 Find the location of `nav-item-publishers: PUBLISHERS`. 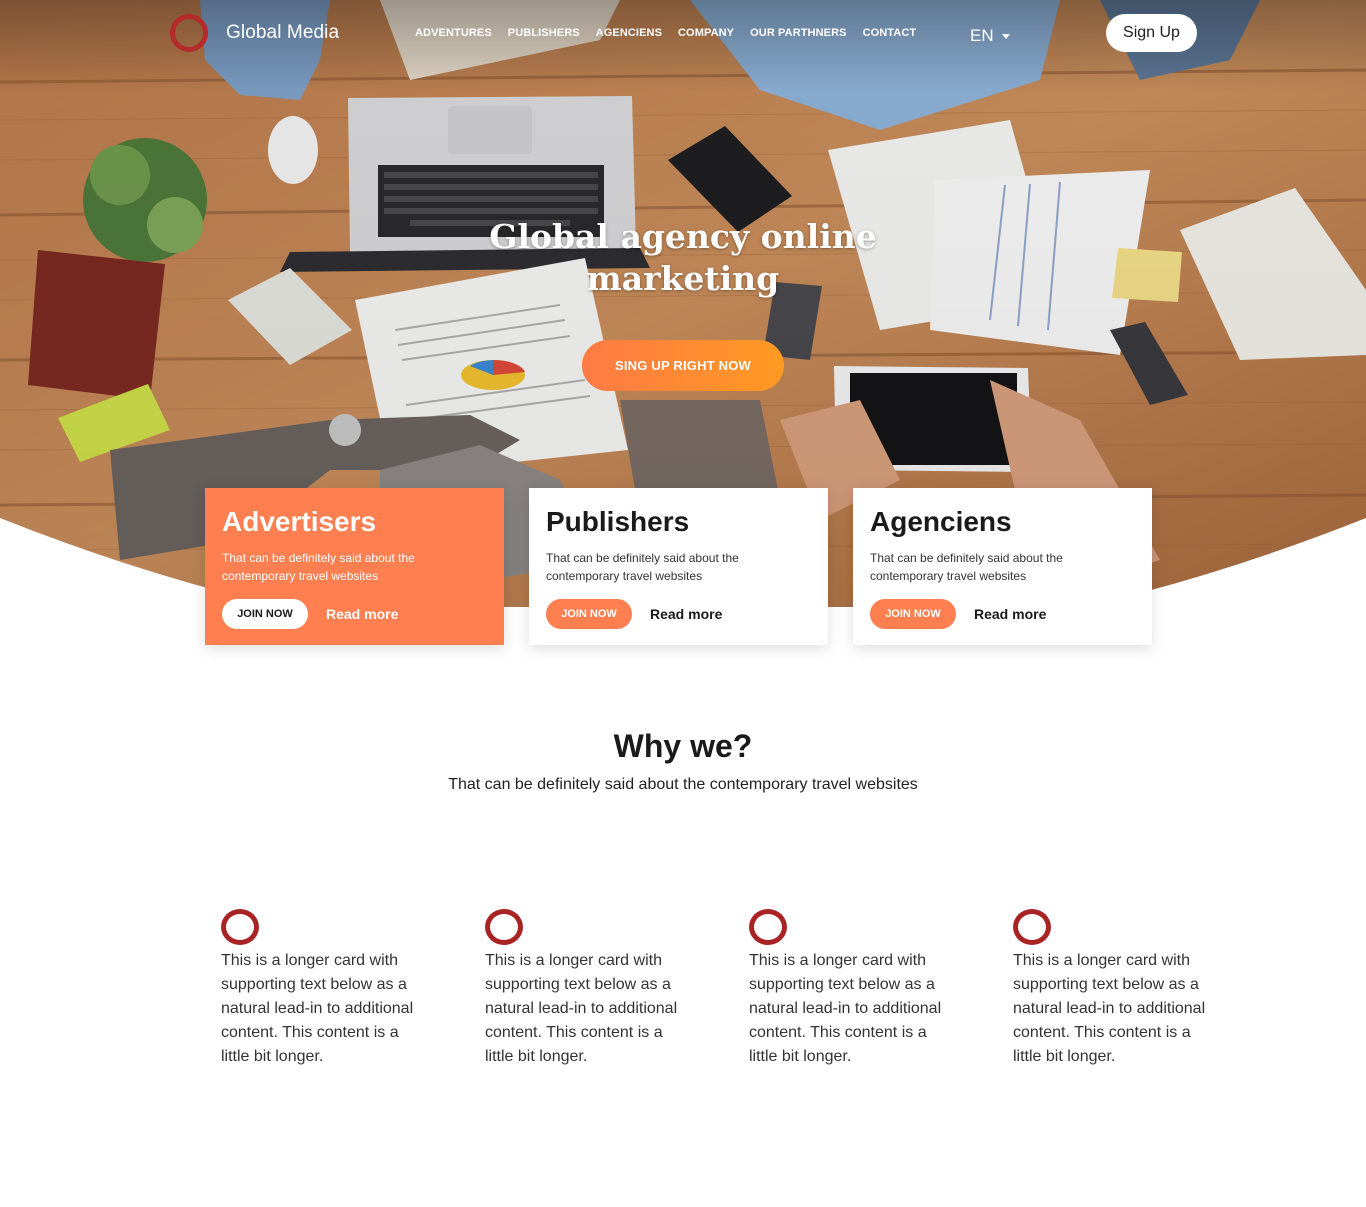

nav-item-publishers: PUBLISHERS is located at coordinates (544, 33).